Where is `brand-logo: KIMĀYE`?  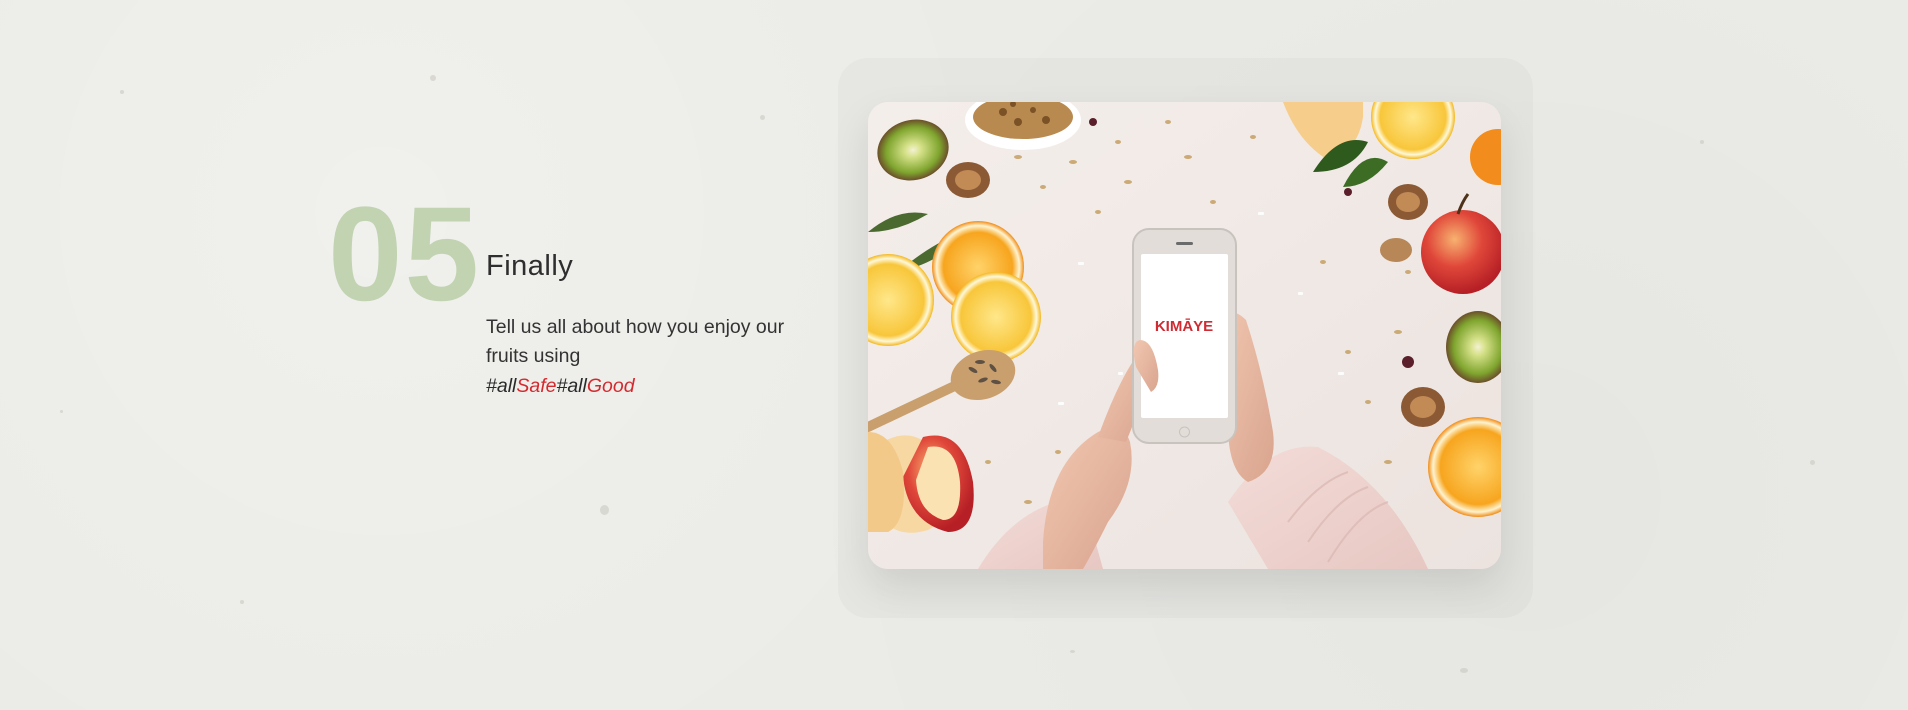
brand-logo: KIMĀYE is located at coordinates (1184, 326).